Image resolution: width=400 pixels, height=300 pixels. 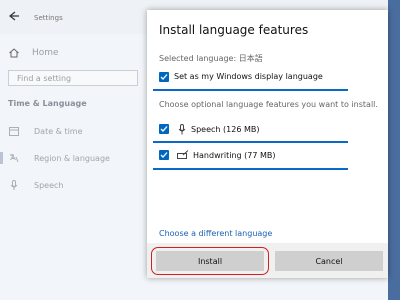 I want to click on nav-item-label: Date & time, so click(x=58, y=131).